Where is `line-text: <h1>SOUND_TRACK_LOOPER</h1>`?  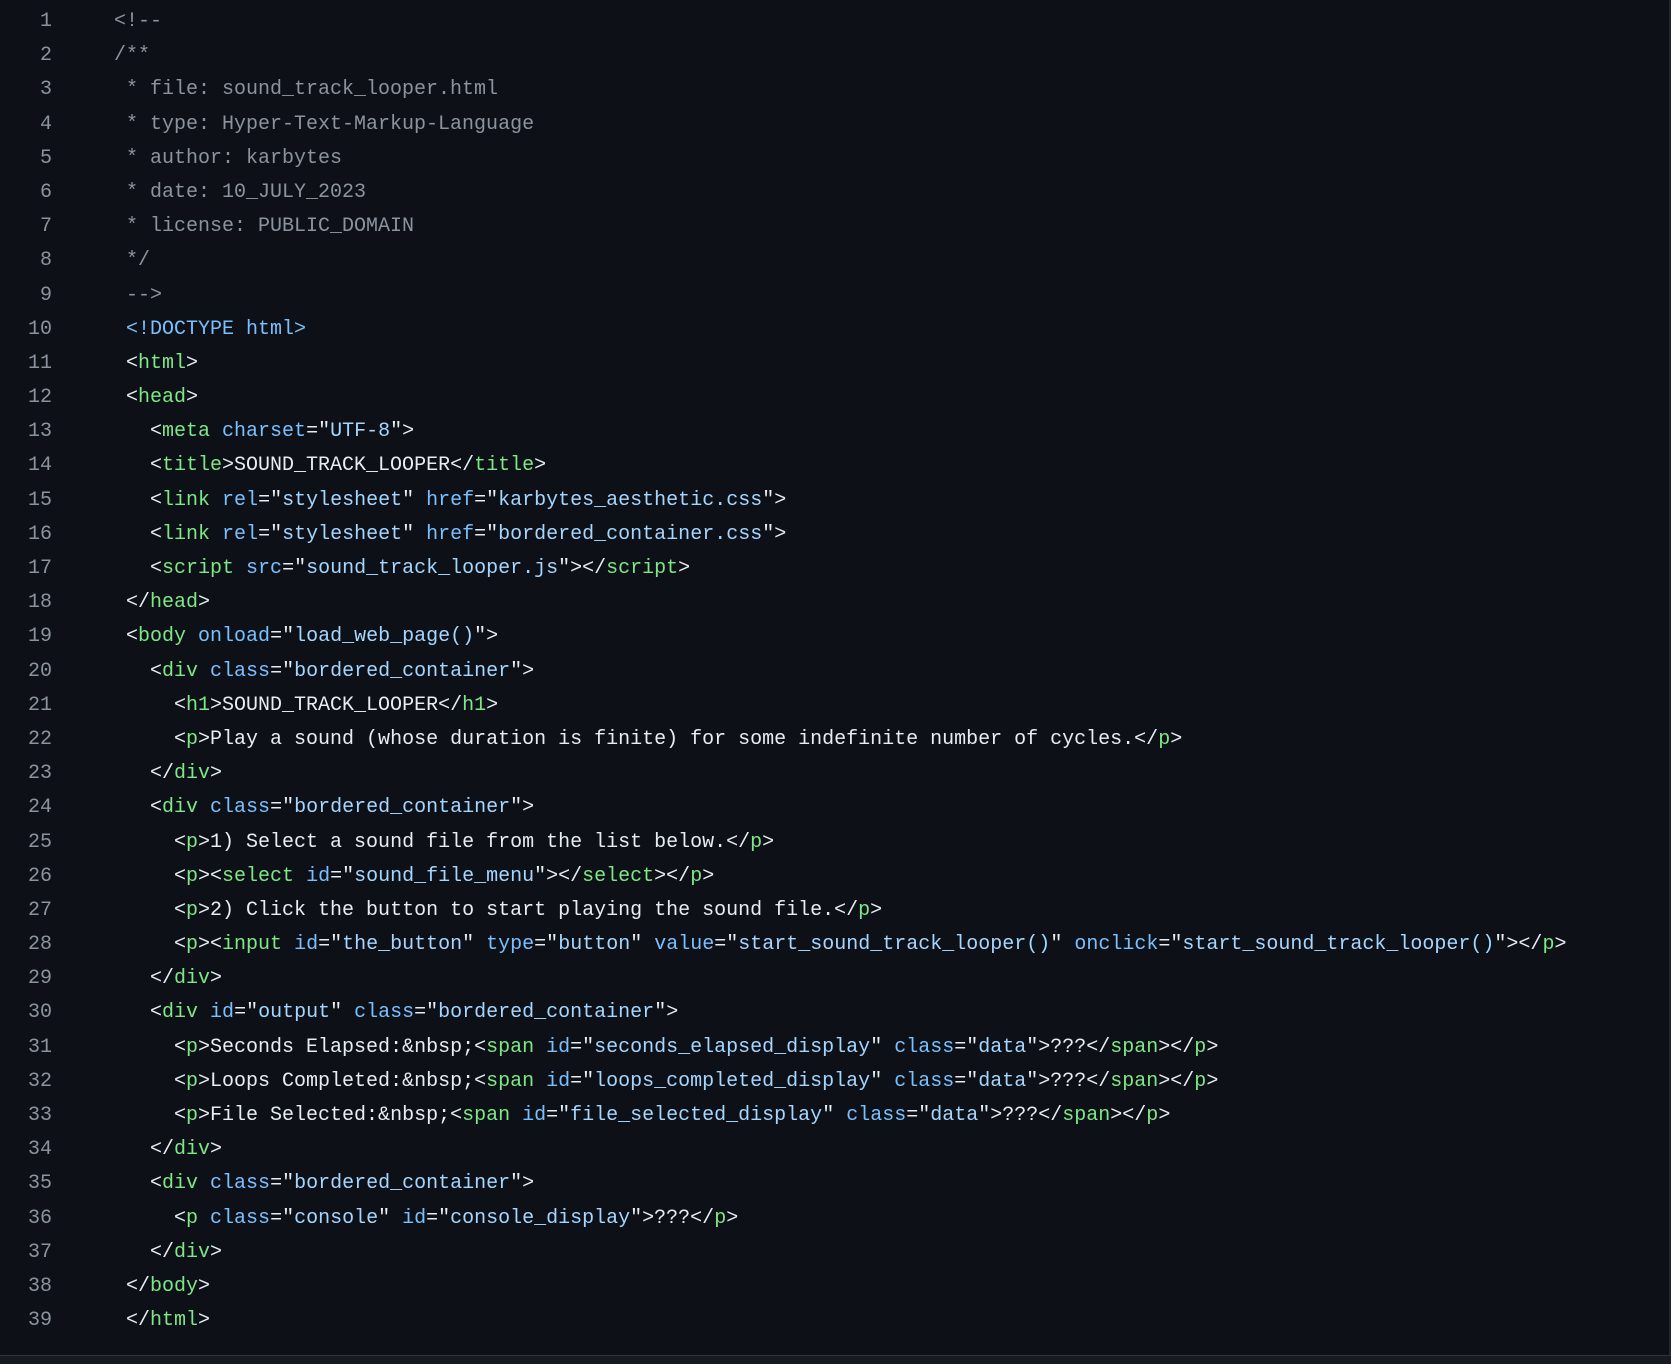
line-text: <h1>SOUND_TRACK_LOOPER</h1> is located at coordinates (275, 706).